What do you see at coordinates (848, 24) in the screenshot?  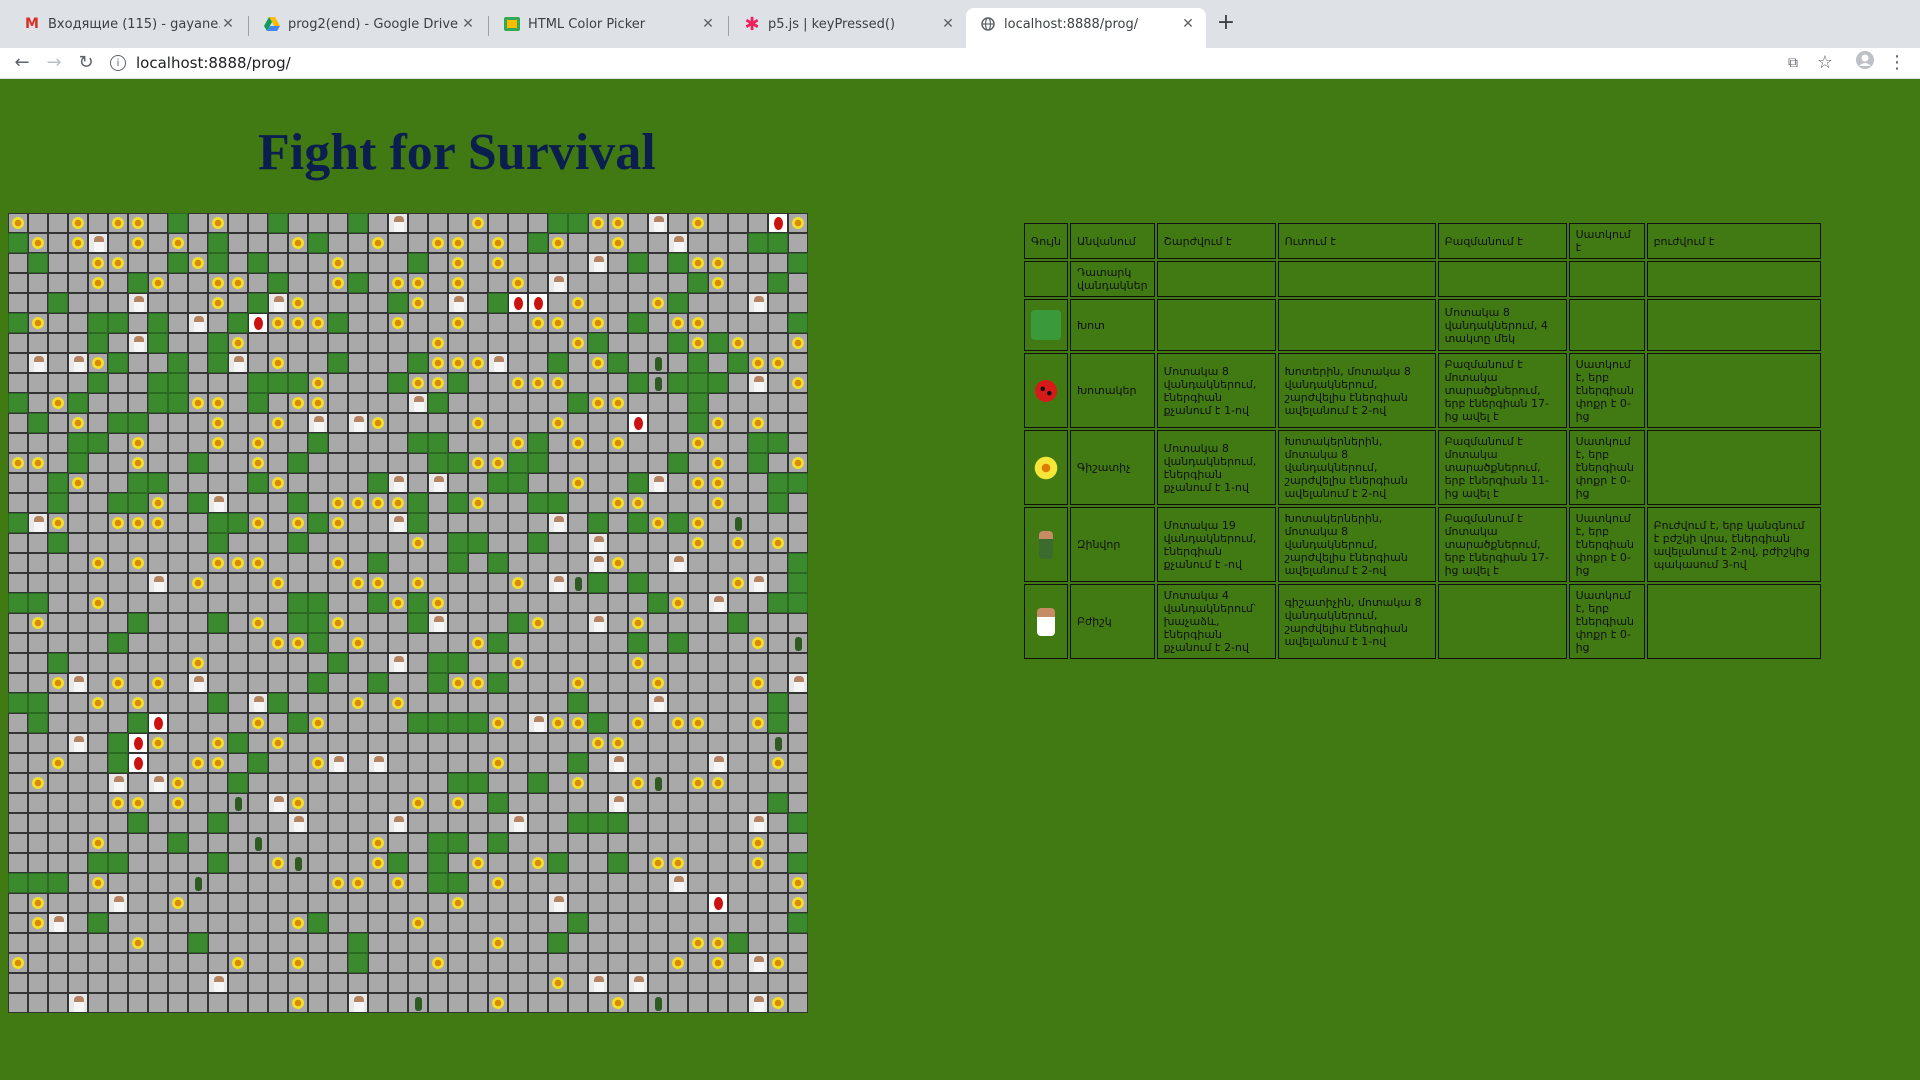 I see `tab-p5js: ✱ p5.js | keyPressed() ✕` at bounding box center [848, 24].